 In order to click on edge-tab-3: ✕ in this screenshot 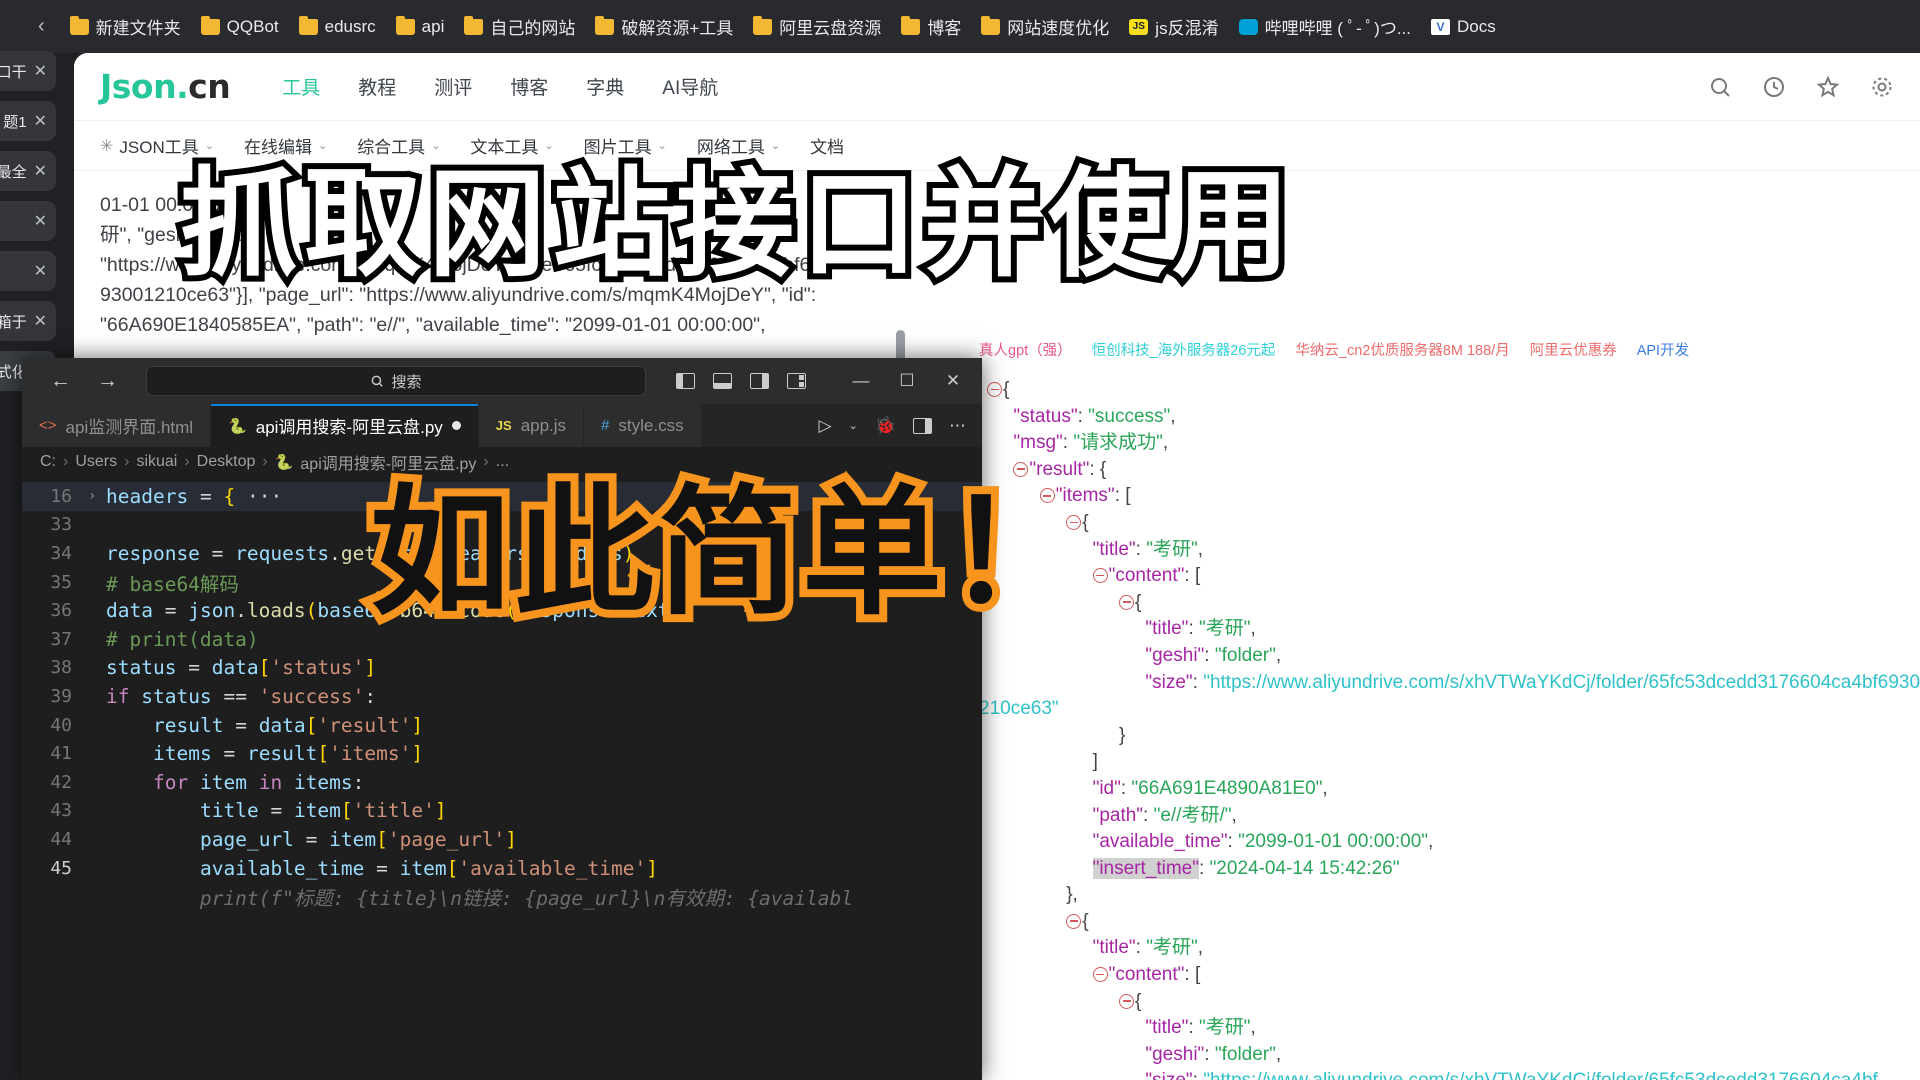, I will do `click(28, 221)`.